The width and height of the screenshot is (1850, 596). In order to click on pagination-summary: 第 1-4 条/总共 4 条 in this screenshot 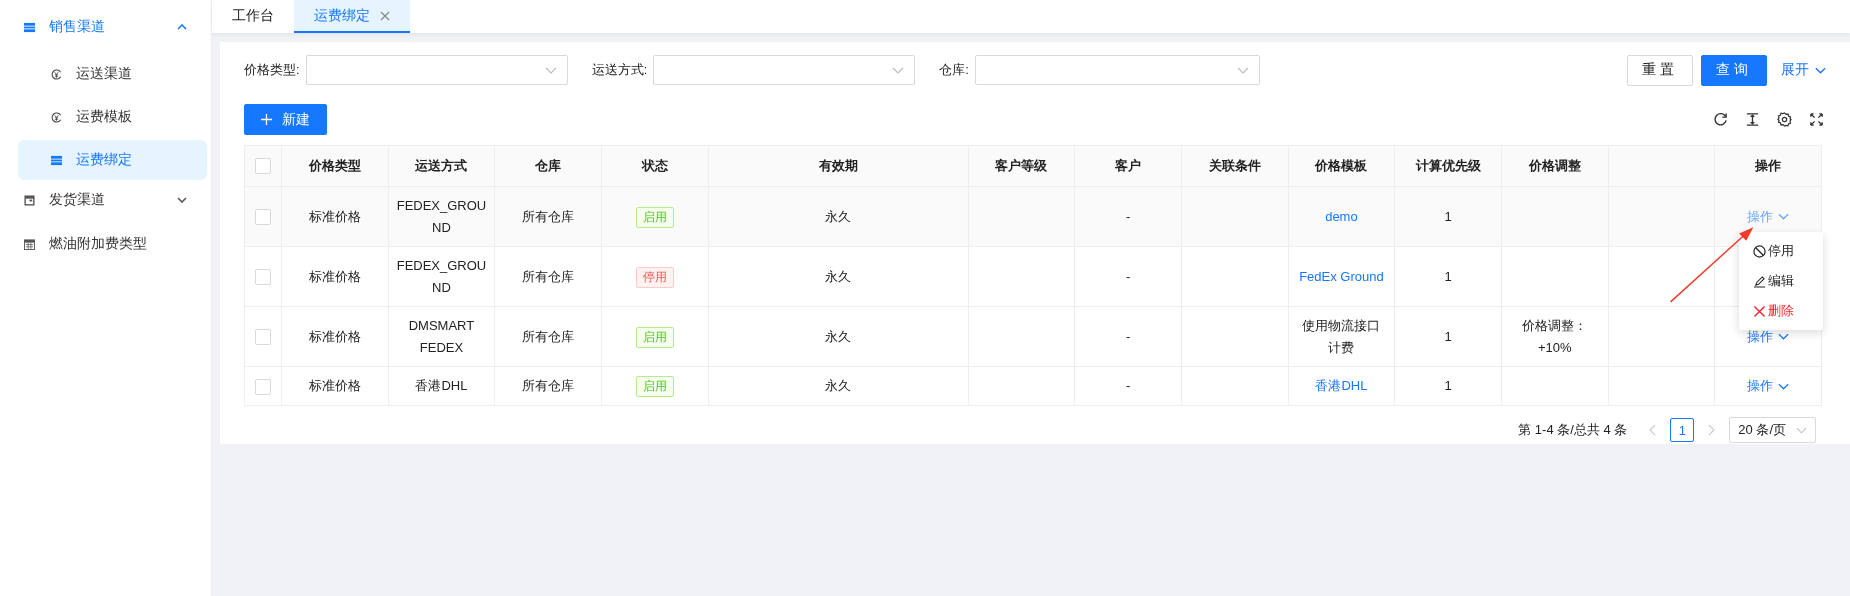, I will do `click(1573, 430)`.